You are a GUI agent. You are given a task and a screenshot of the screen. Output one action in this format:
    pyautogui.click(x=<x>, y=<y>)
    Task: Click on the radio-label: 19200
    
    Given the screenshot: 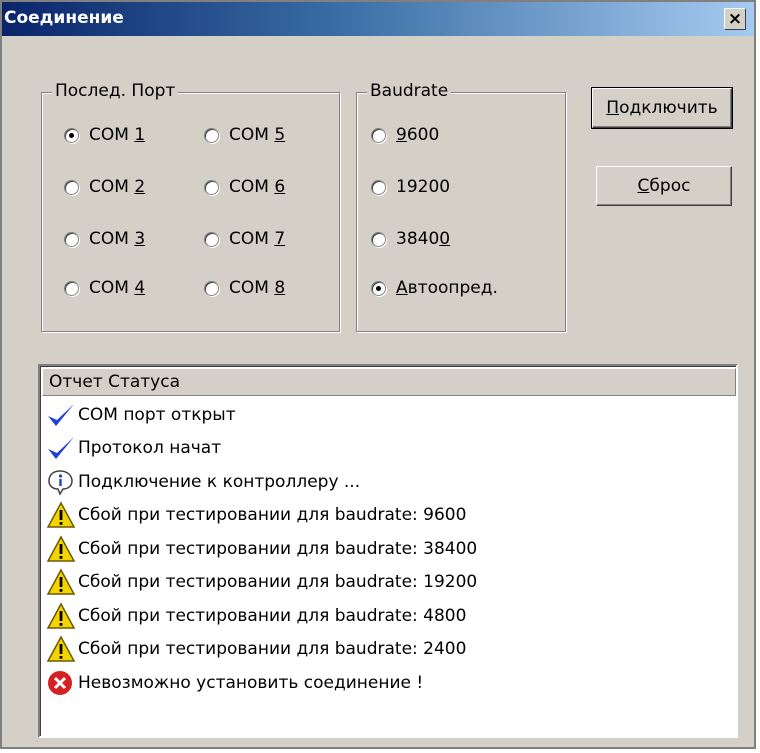 What is the action you would take?
    pyautogui.click(x=423, y=187)
    